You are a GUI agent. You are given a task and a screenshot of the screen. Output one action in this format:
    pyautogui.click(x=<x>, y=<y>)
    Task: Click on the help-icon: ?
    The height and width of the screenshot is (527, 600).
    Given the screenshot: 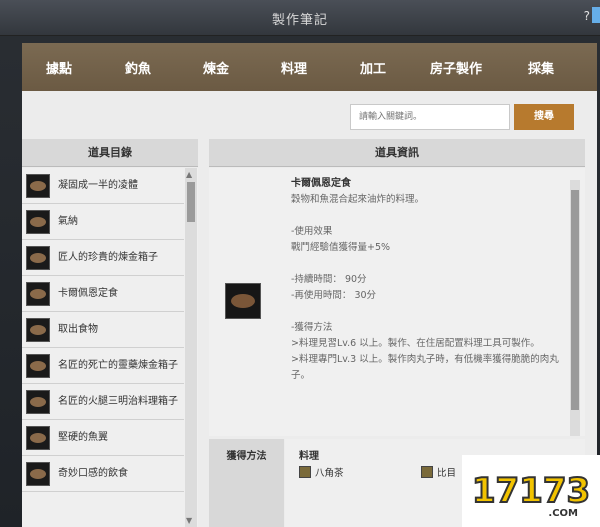 What is the action you would take?
    pyautogui.click(x=587, y=16)
    